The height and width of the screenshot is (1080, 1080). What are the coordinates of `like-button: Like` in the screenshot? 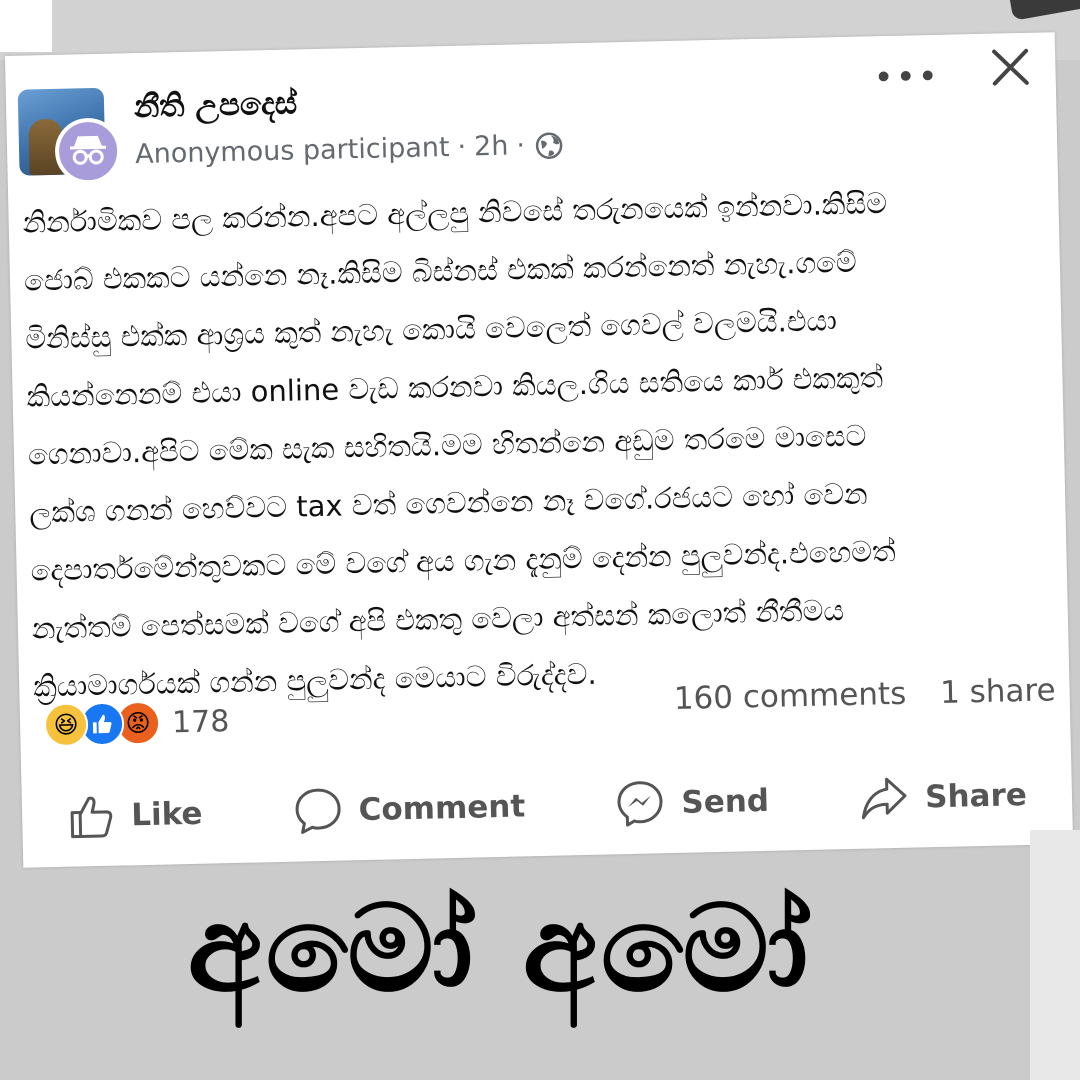 It's located at (135, 815).